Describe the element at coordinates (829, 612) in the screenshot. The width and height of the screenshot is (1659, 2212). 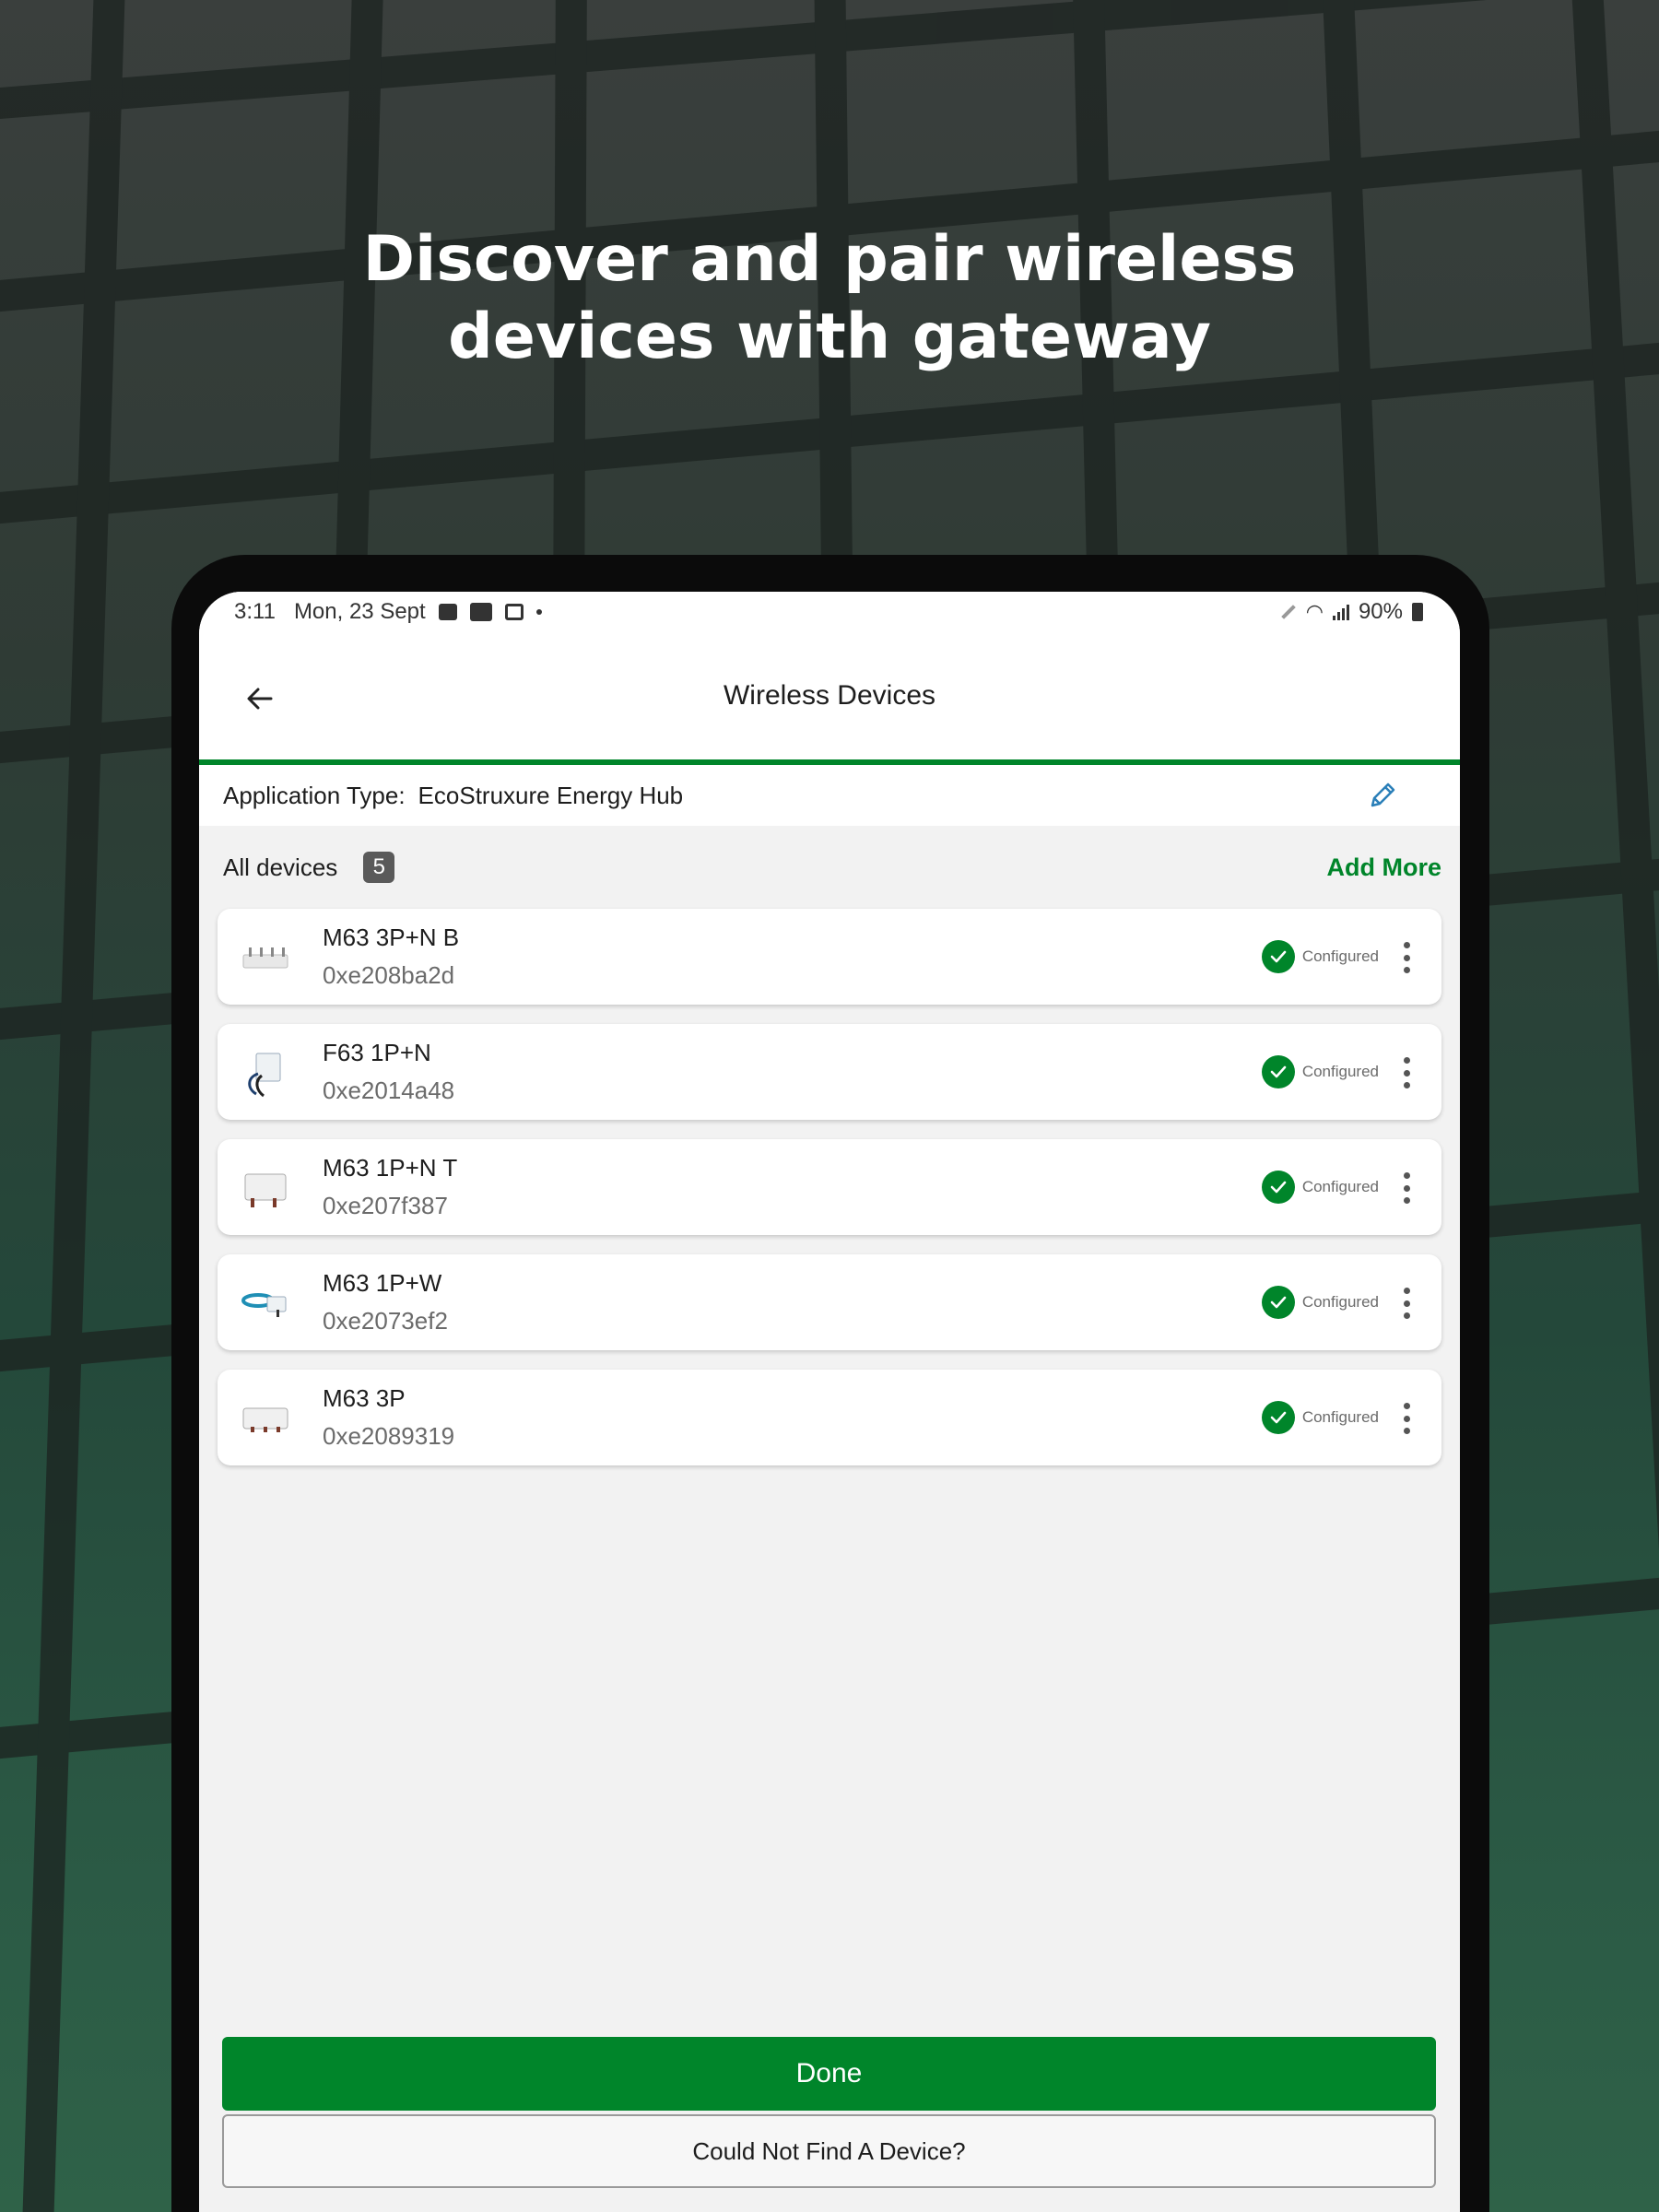
I see `status-bar: 3:11 Mon, 23 Sept ◠ 90%` at that location.